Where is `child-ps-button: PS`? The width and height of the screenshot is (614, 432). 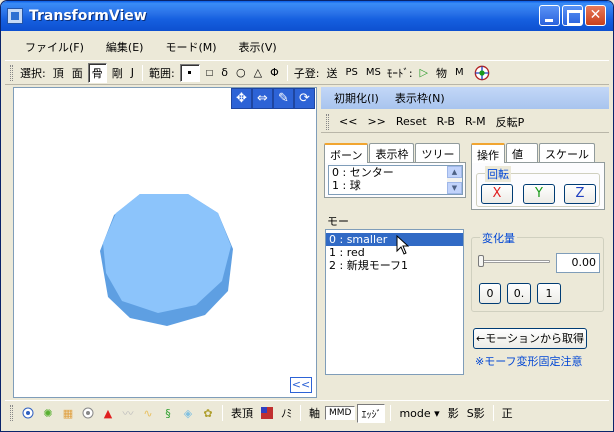 child-ps-button: PS is located at coordinates (351, 72).